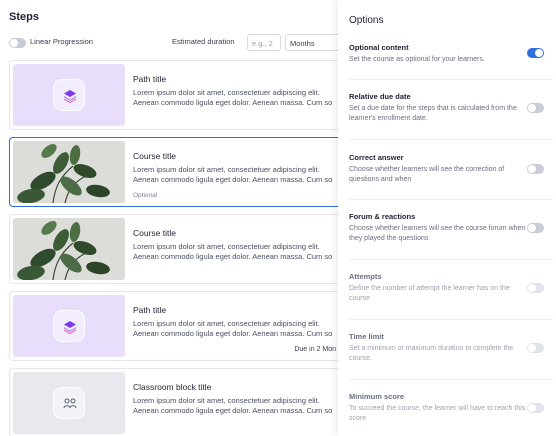 The image size is (556, 436). Describe the element at coordinates (145, 195) in the screenshot. I see `optional-tag: Optional` at that location.